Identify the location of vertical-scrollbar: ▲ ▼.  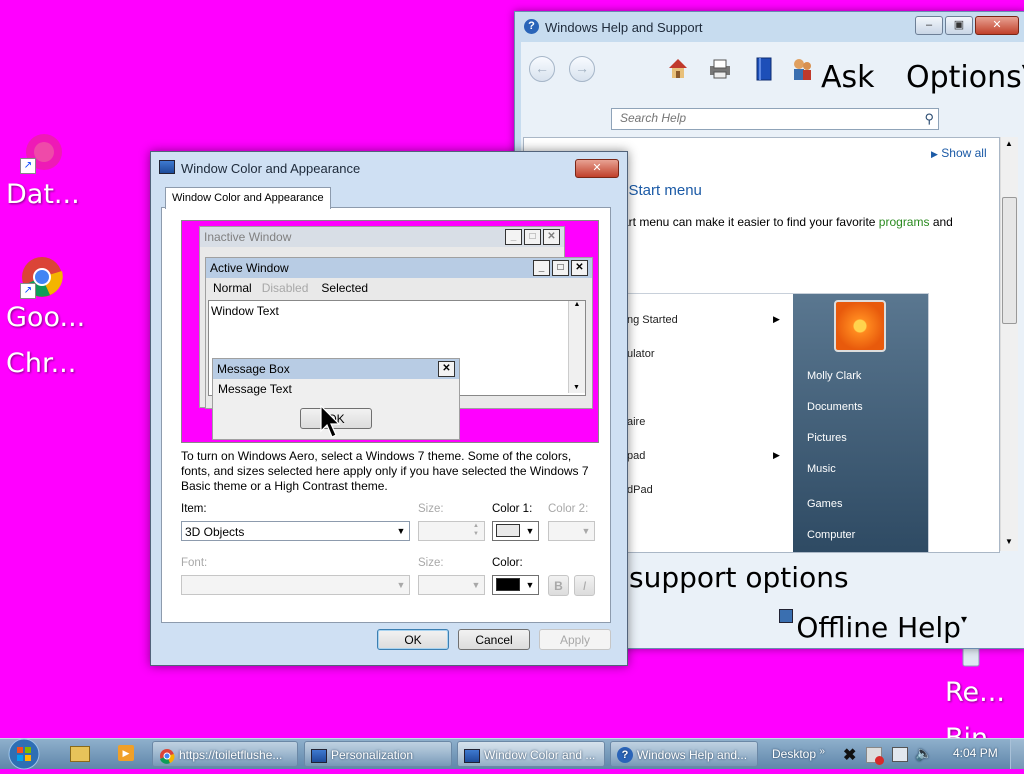
(1009, 344).